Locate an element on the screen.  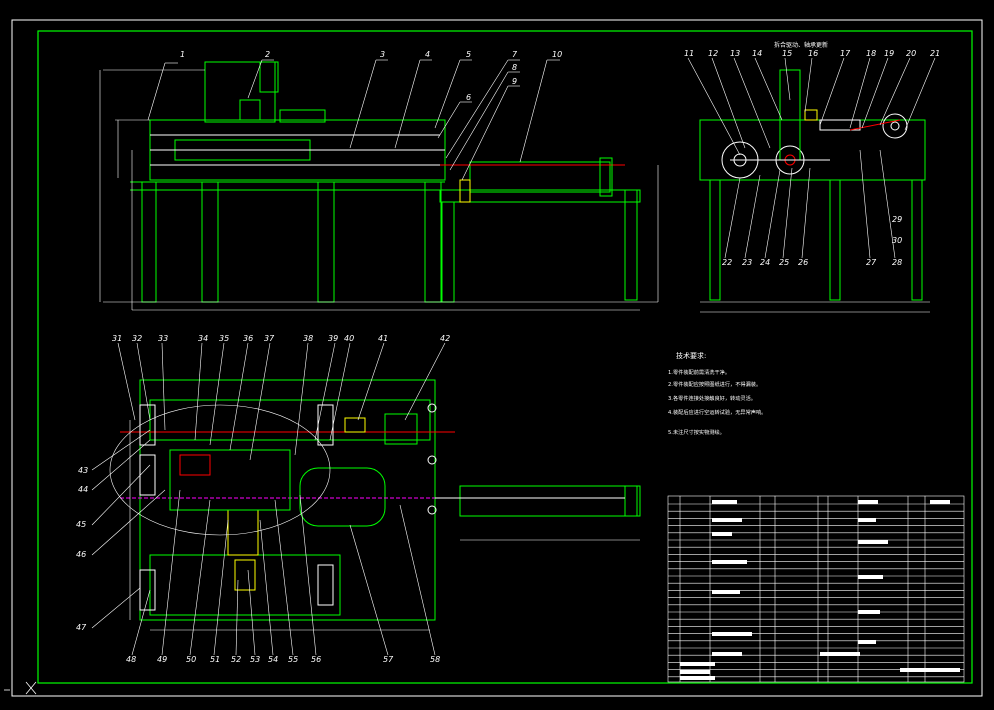
plan-left-label-44: 44 is located at coordinates (83, 489).